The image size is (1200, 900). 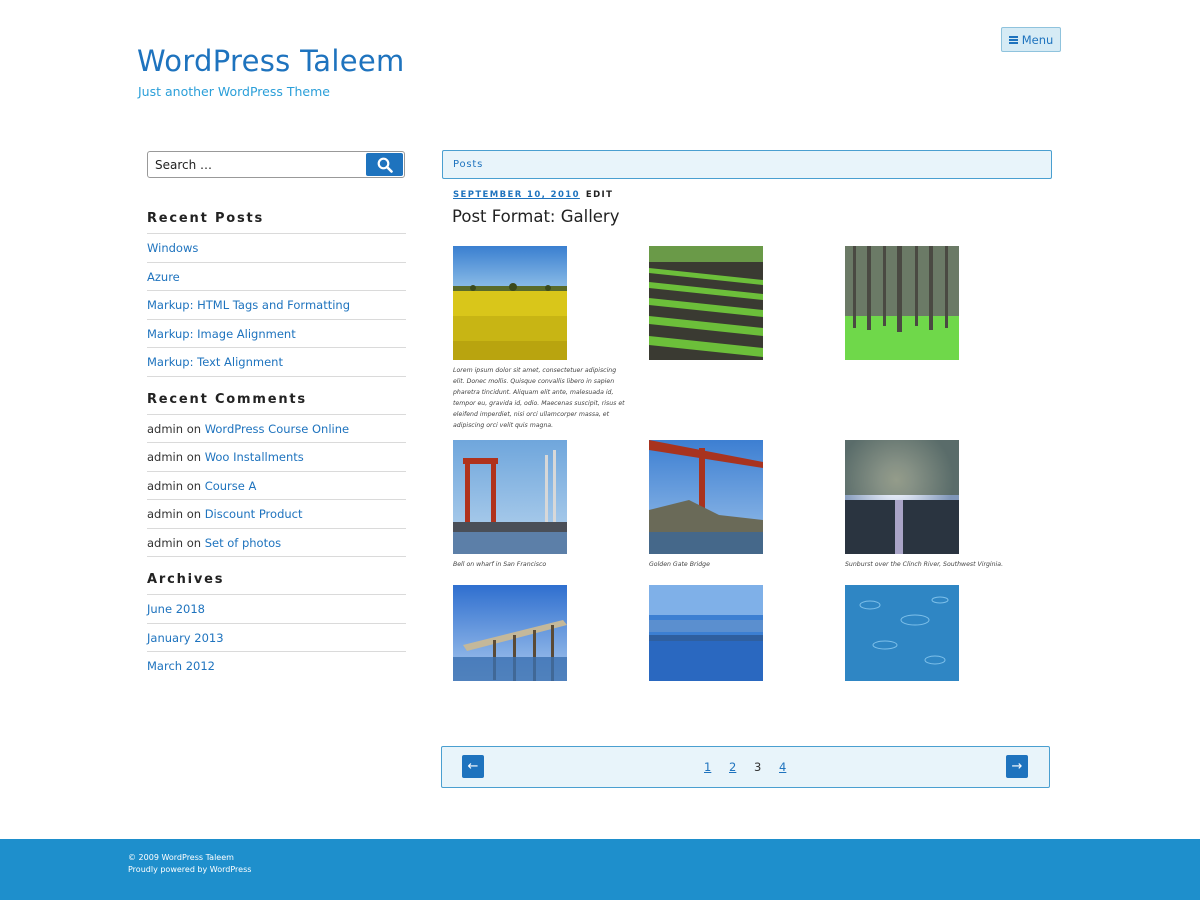 I want to click on menu-button: Menu, so click(x=1031, y=39).